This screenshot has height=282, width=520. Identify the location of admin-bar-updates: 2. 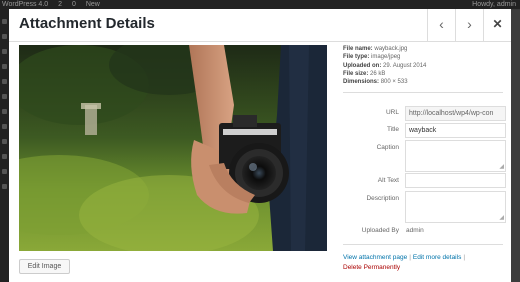
(60, 4).